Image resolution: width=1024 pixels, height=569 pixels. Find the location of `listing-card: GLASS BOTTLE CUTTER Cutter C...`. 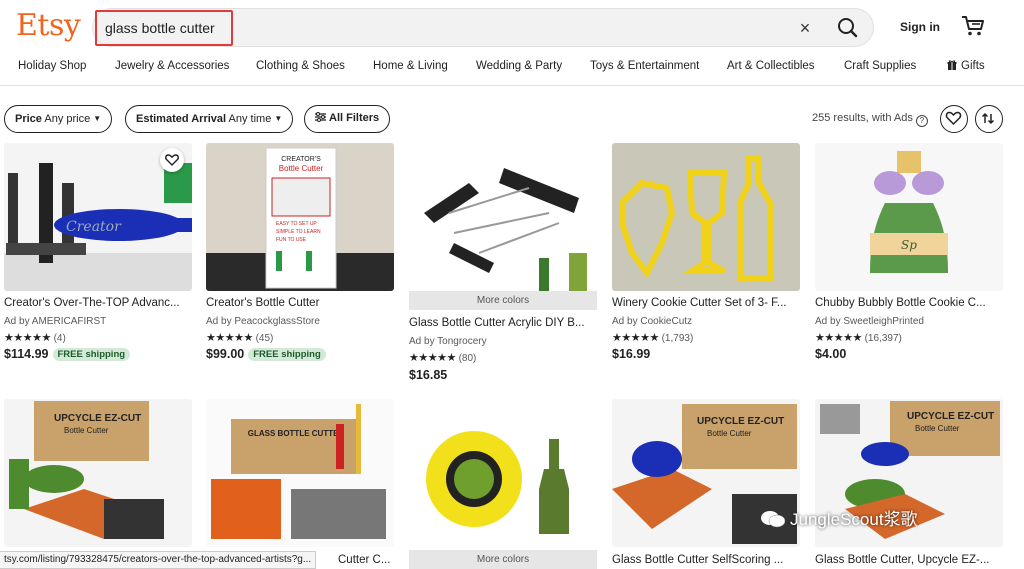

listing-card: GLASS BOTTLE CUTTER Cutter C... is located at coordinates (300, 484).